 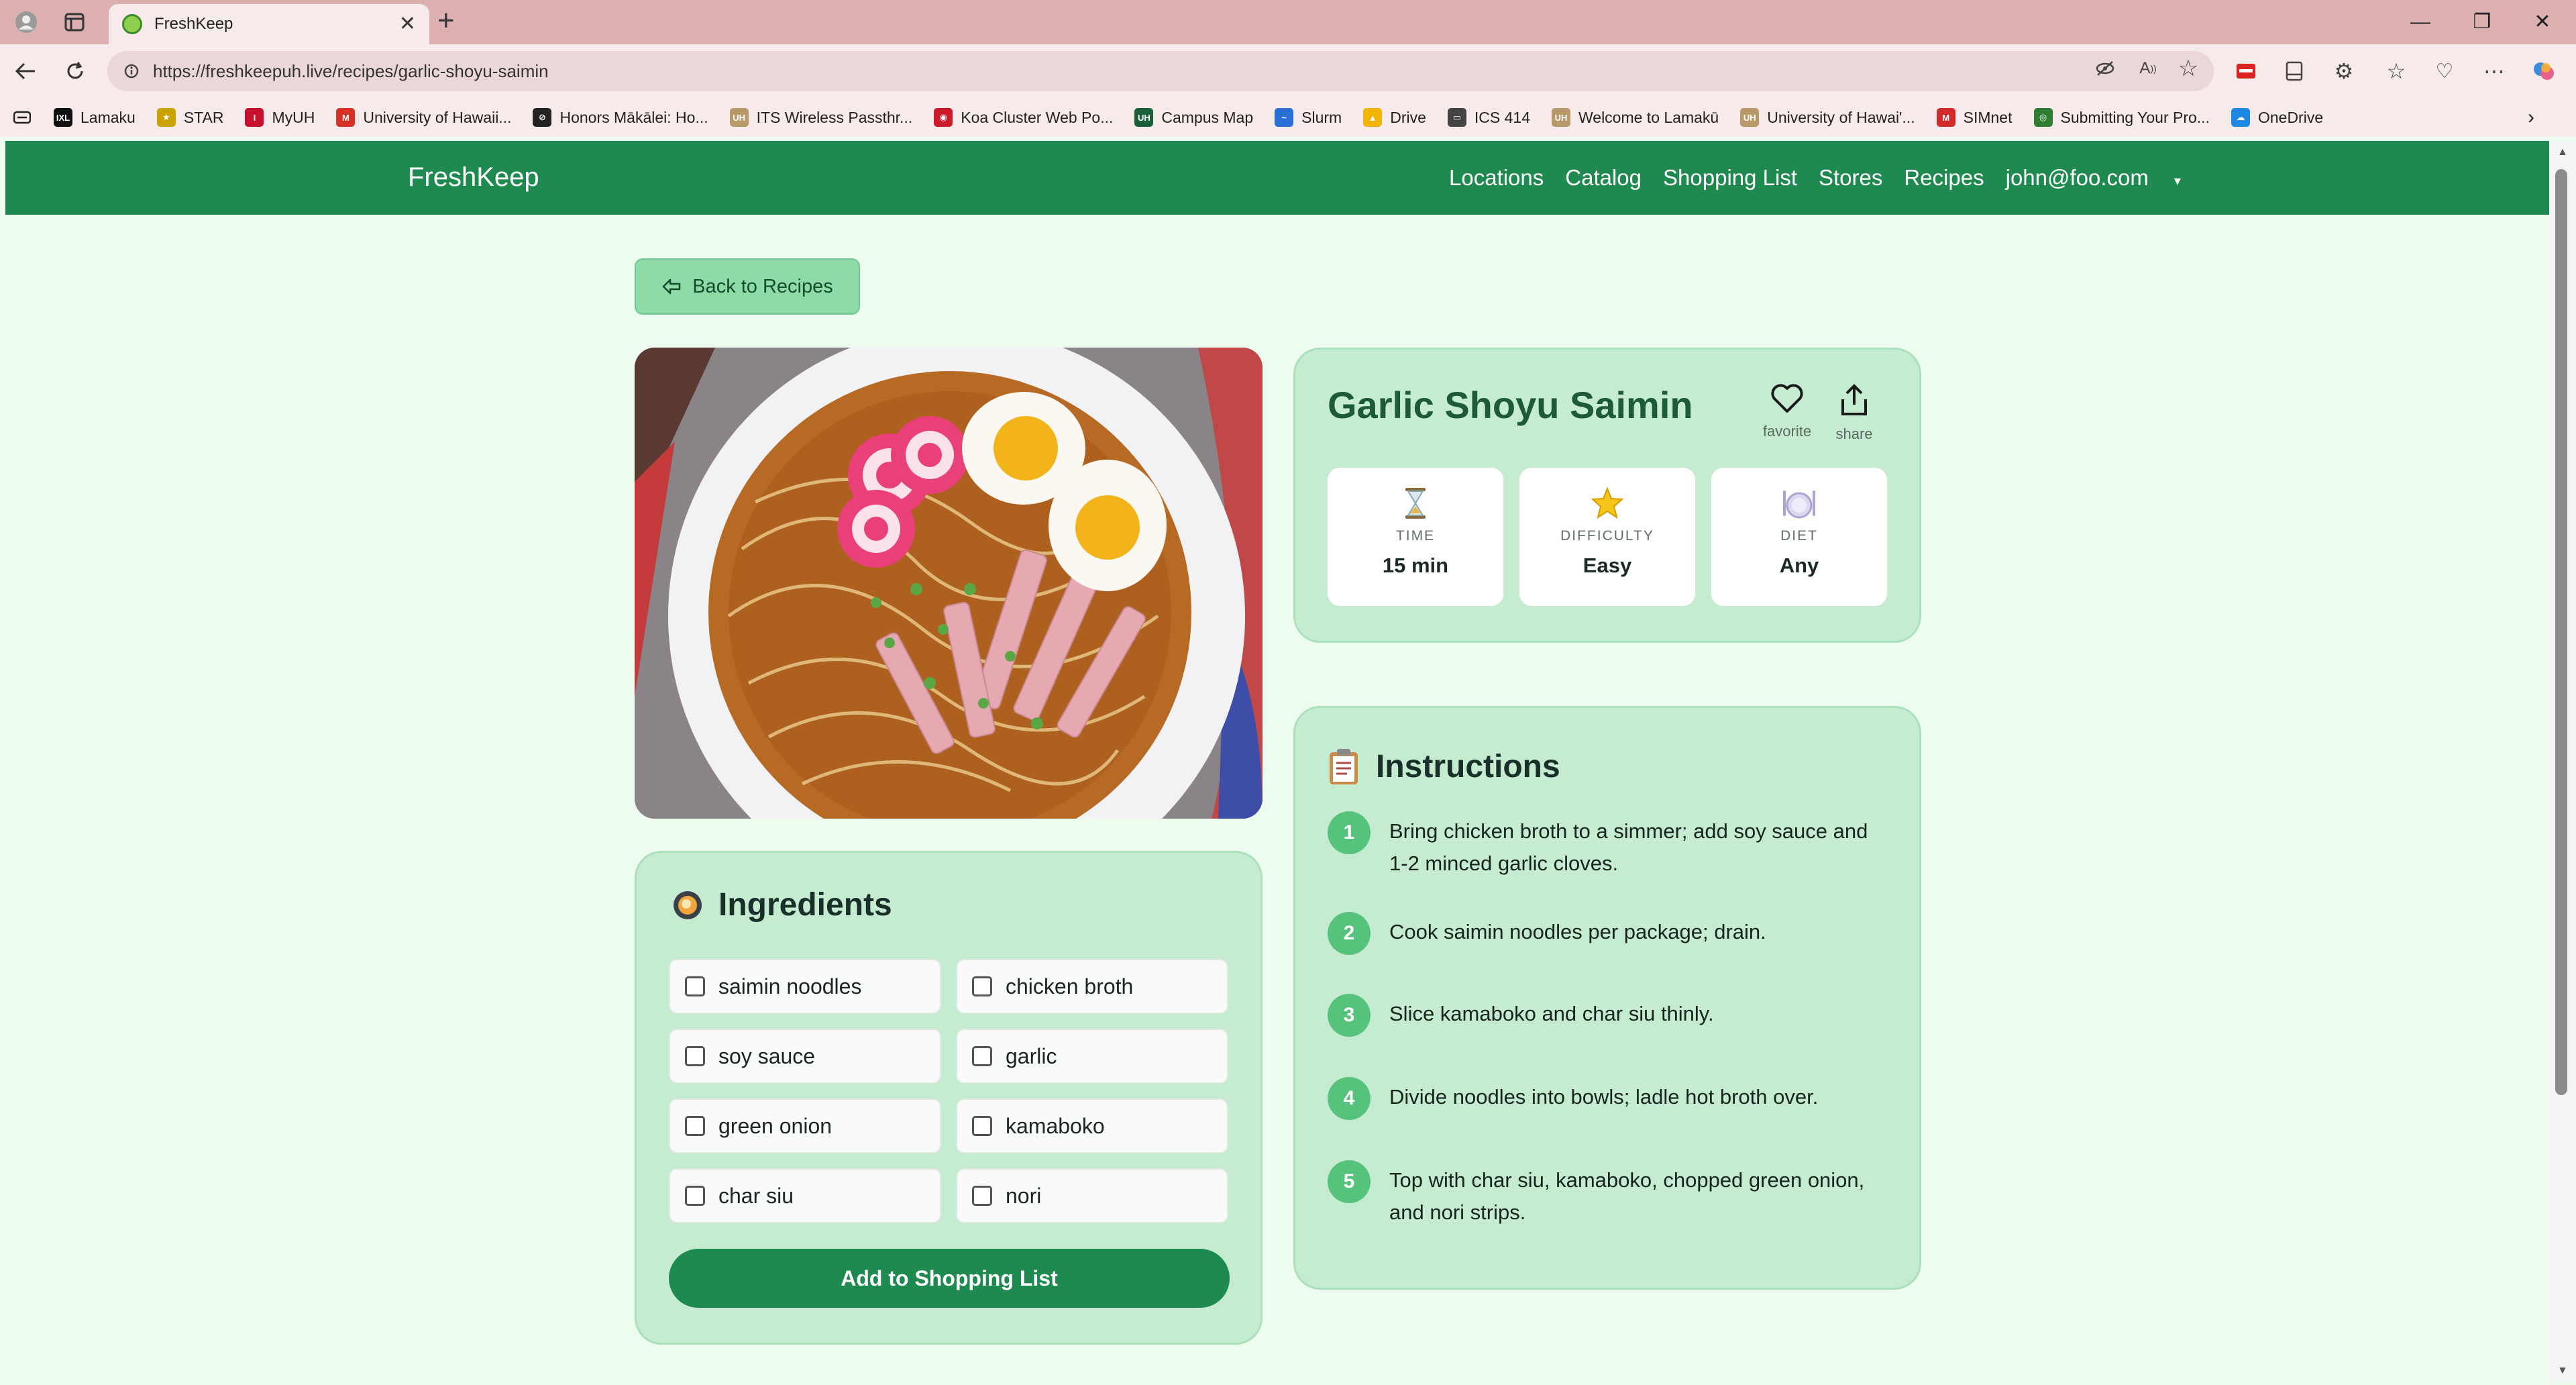 What do you see at coordinates (1349, 933) in the screenshot?
I see `step-number-badge: 2` at bounding box center [1349, 933].